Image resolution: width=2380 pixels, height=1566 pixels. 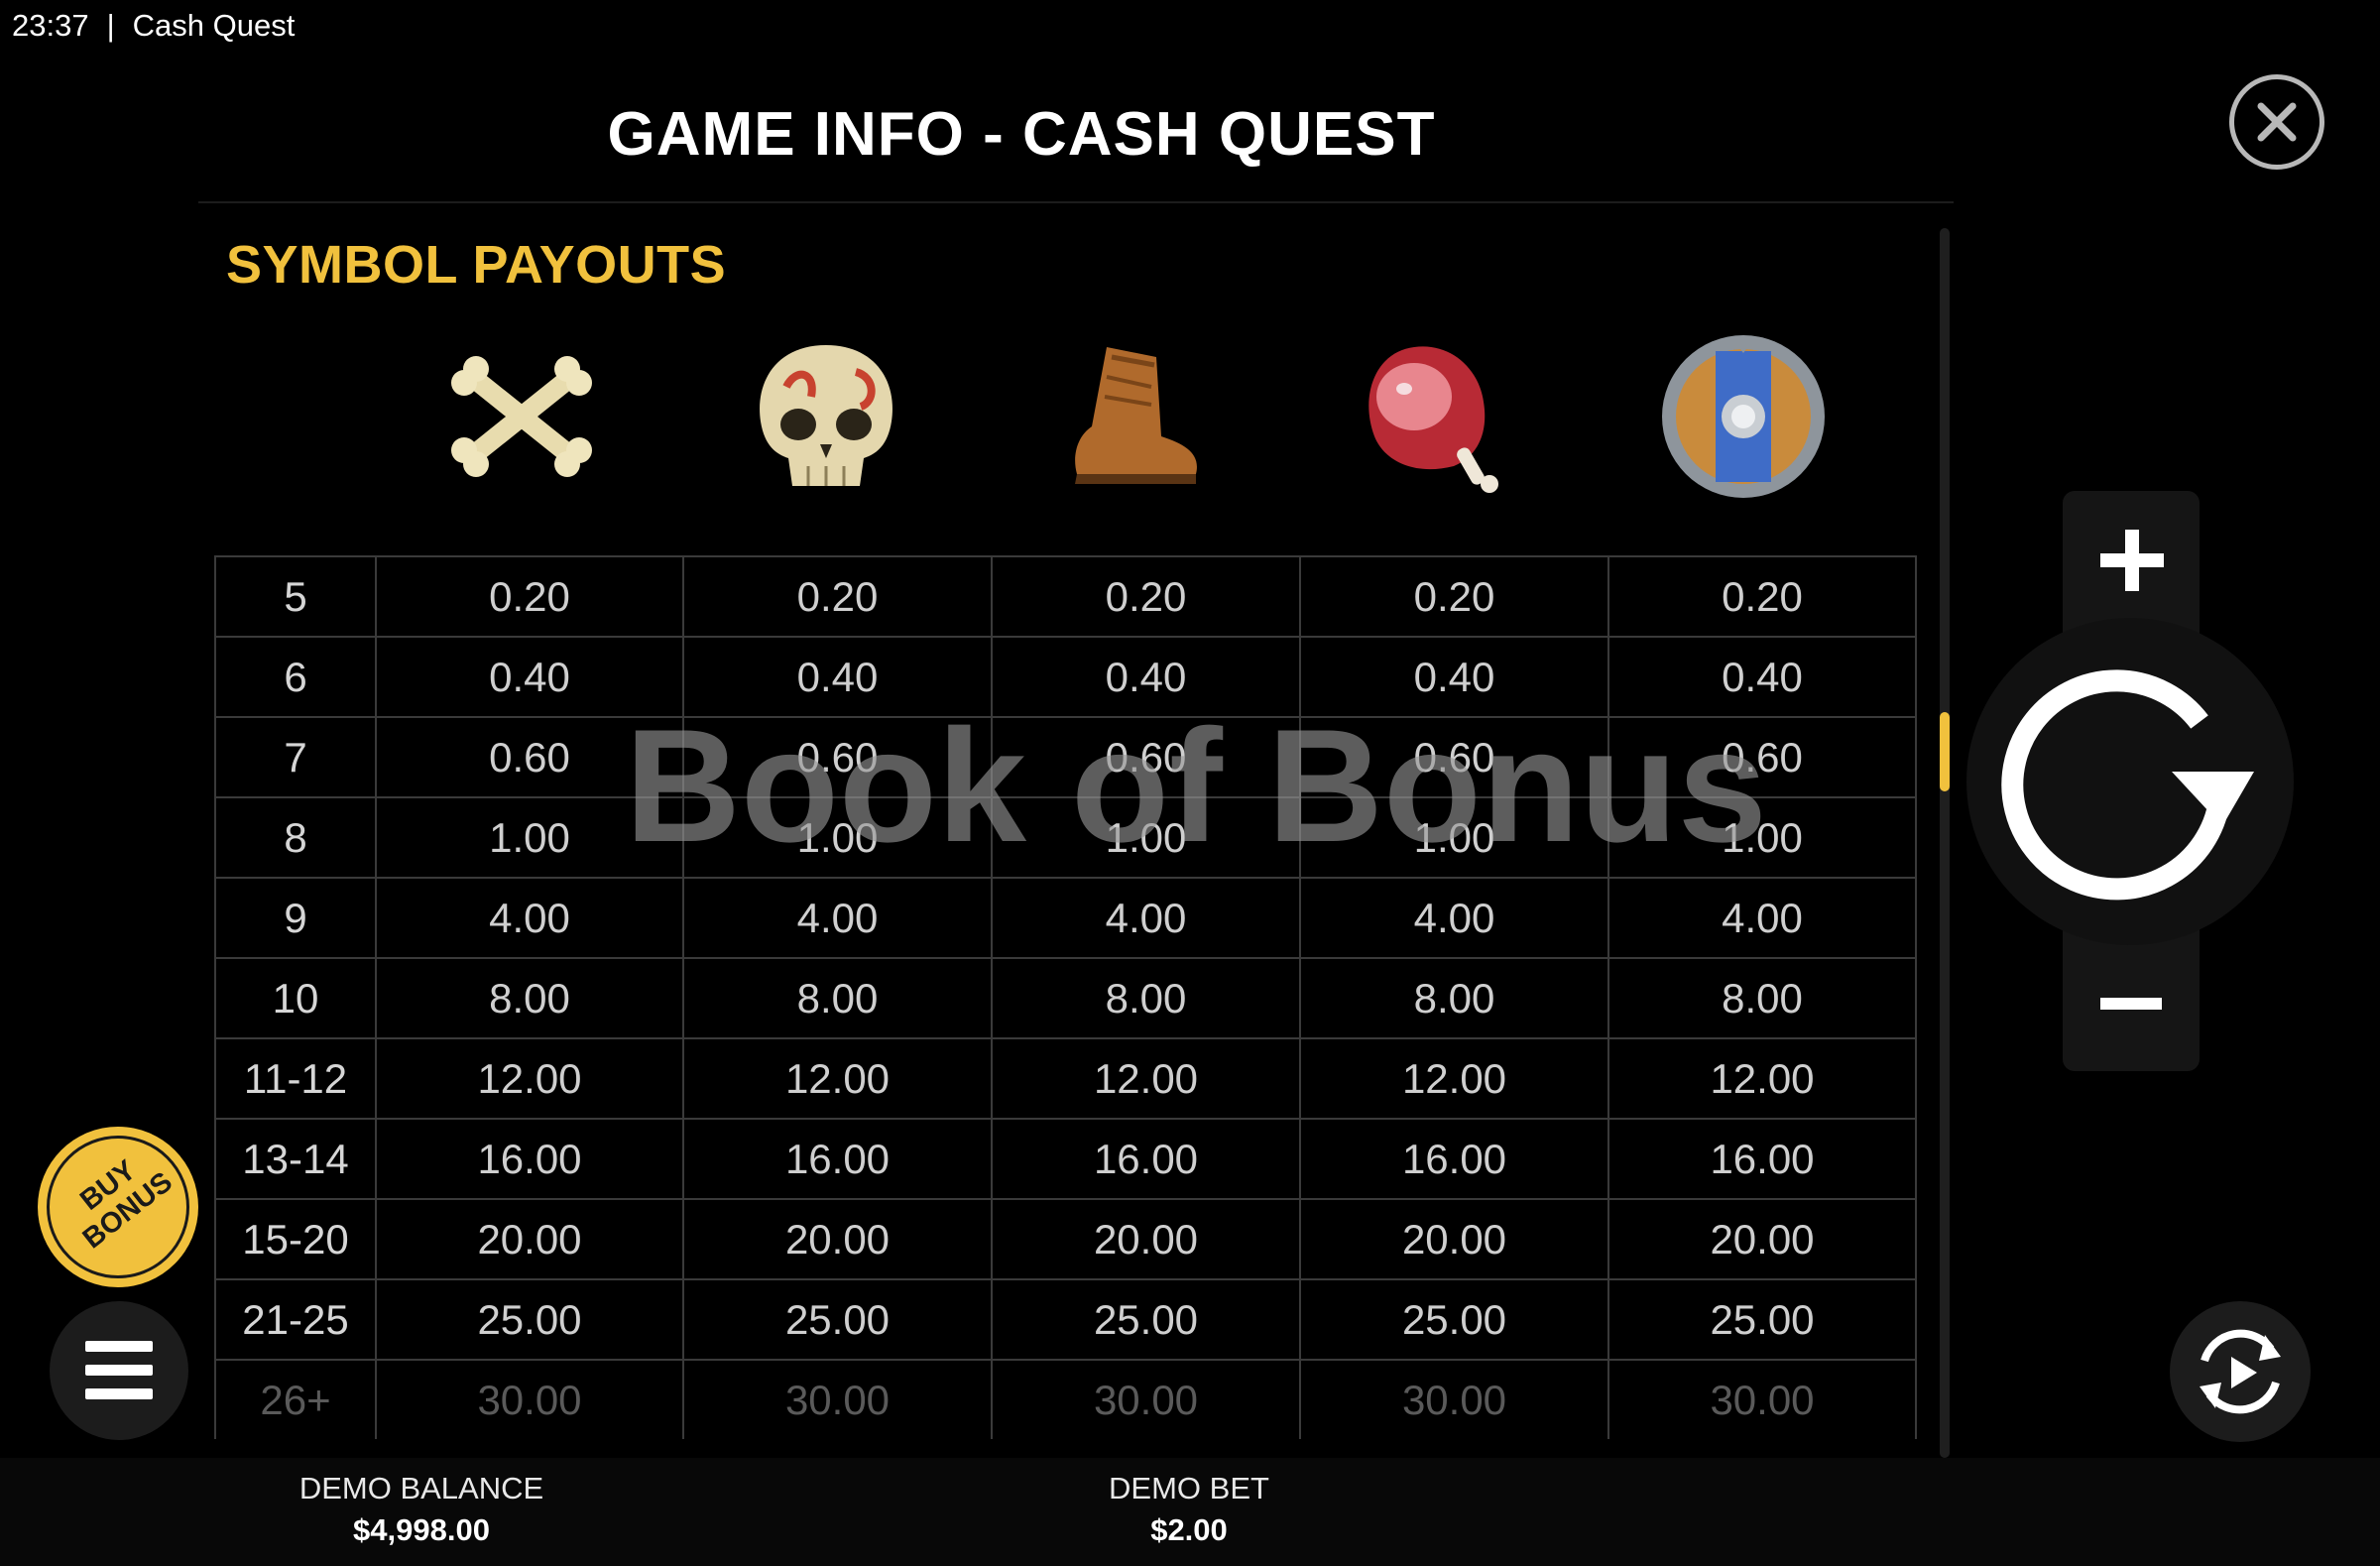 What do you see at coordinates (1021, 134) in the screenshot?
I see `page-title: GAME INFO - CASH QUEST` at bounding box center [1021, 134].